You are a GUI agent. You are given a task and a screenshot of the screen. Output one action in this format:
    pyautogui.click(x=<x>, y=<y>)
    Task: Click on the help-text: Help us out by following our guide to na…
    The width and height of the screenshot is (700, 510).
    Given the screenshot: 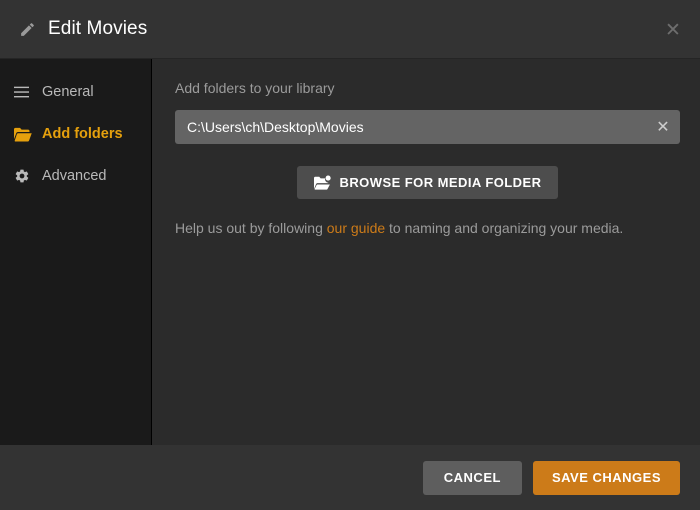 What is the action you would take?
    pyautogui.click(x=427, y=229)
    